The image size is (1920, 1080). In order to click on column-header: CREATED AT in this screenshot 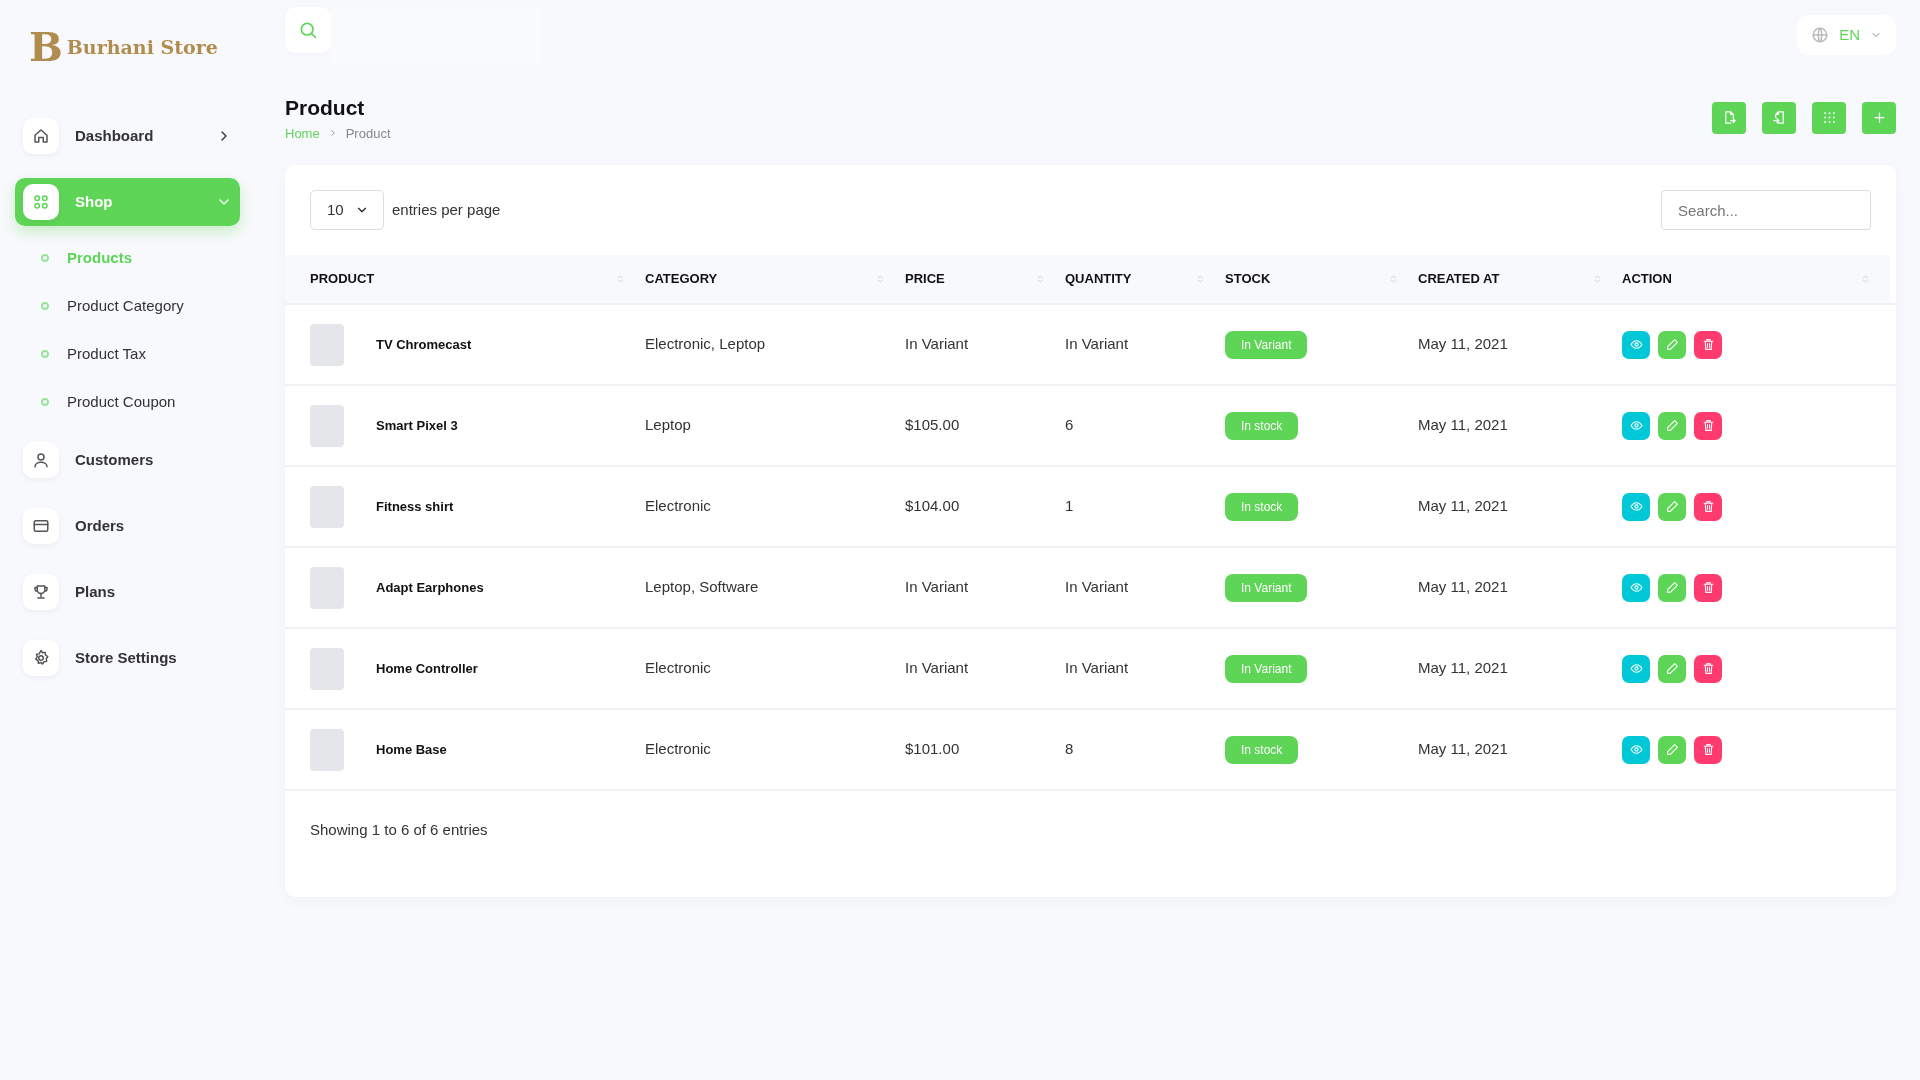, I will do `click(1520, 279)`.